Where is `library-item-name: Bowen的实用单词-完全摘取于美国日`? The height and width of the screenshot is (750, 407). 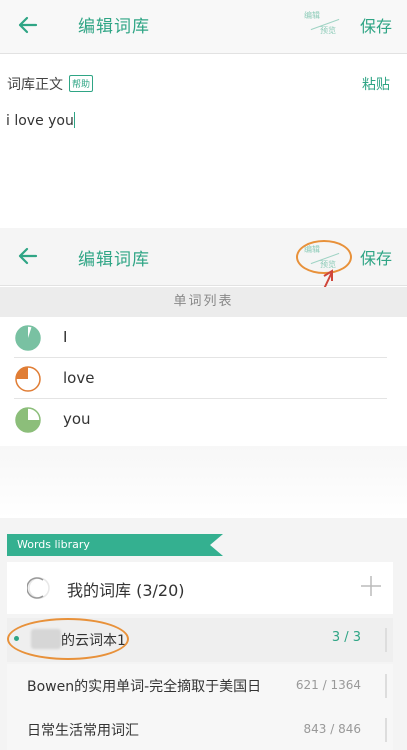 library-item-name: Bowen的实用单词-完全摘取于美国日 is located at coordinates (144, 687).